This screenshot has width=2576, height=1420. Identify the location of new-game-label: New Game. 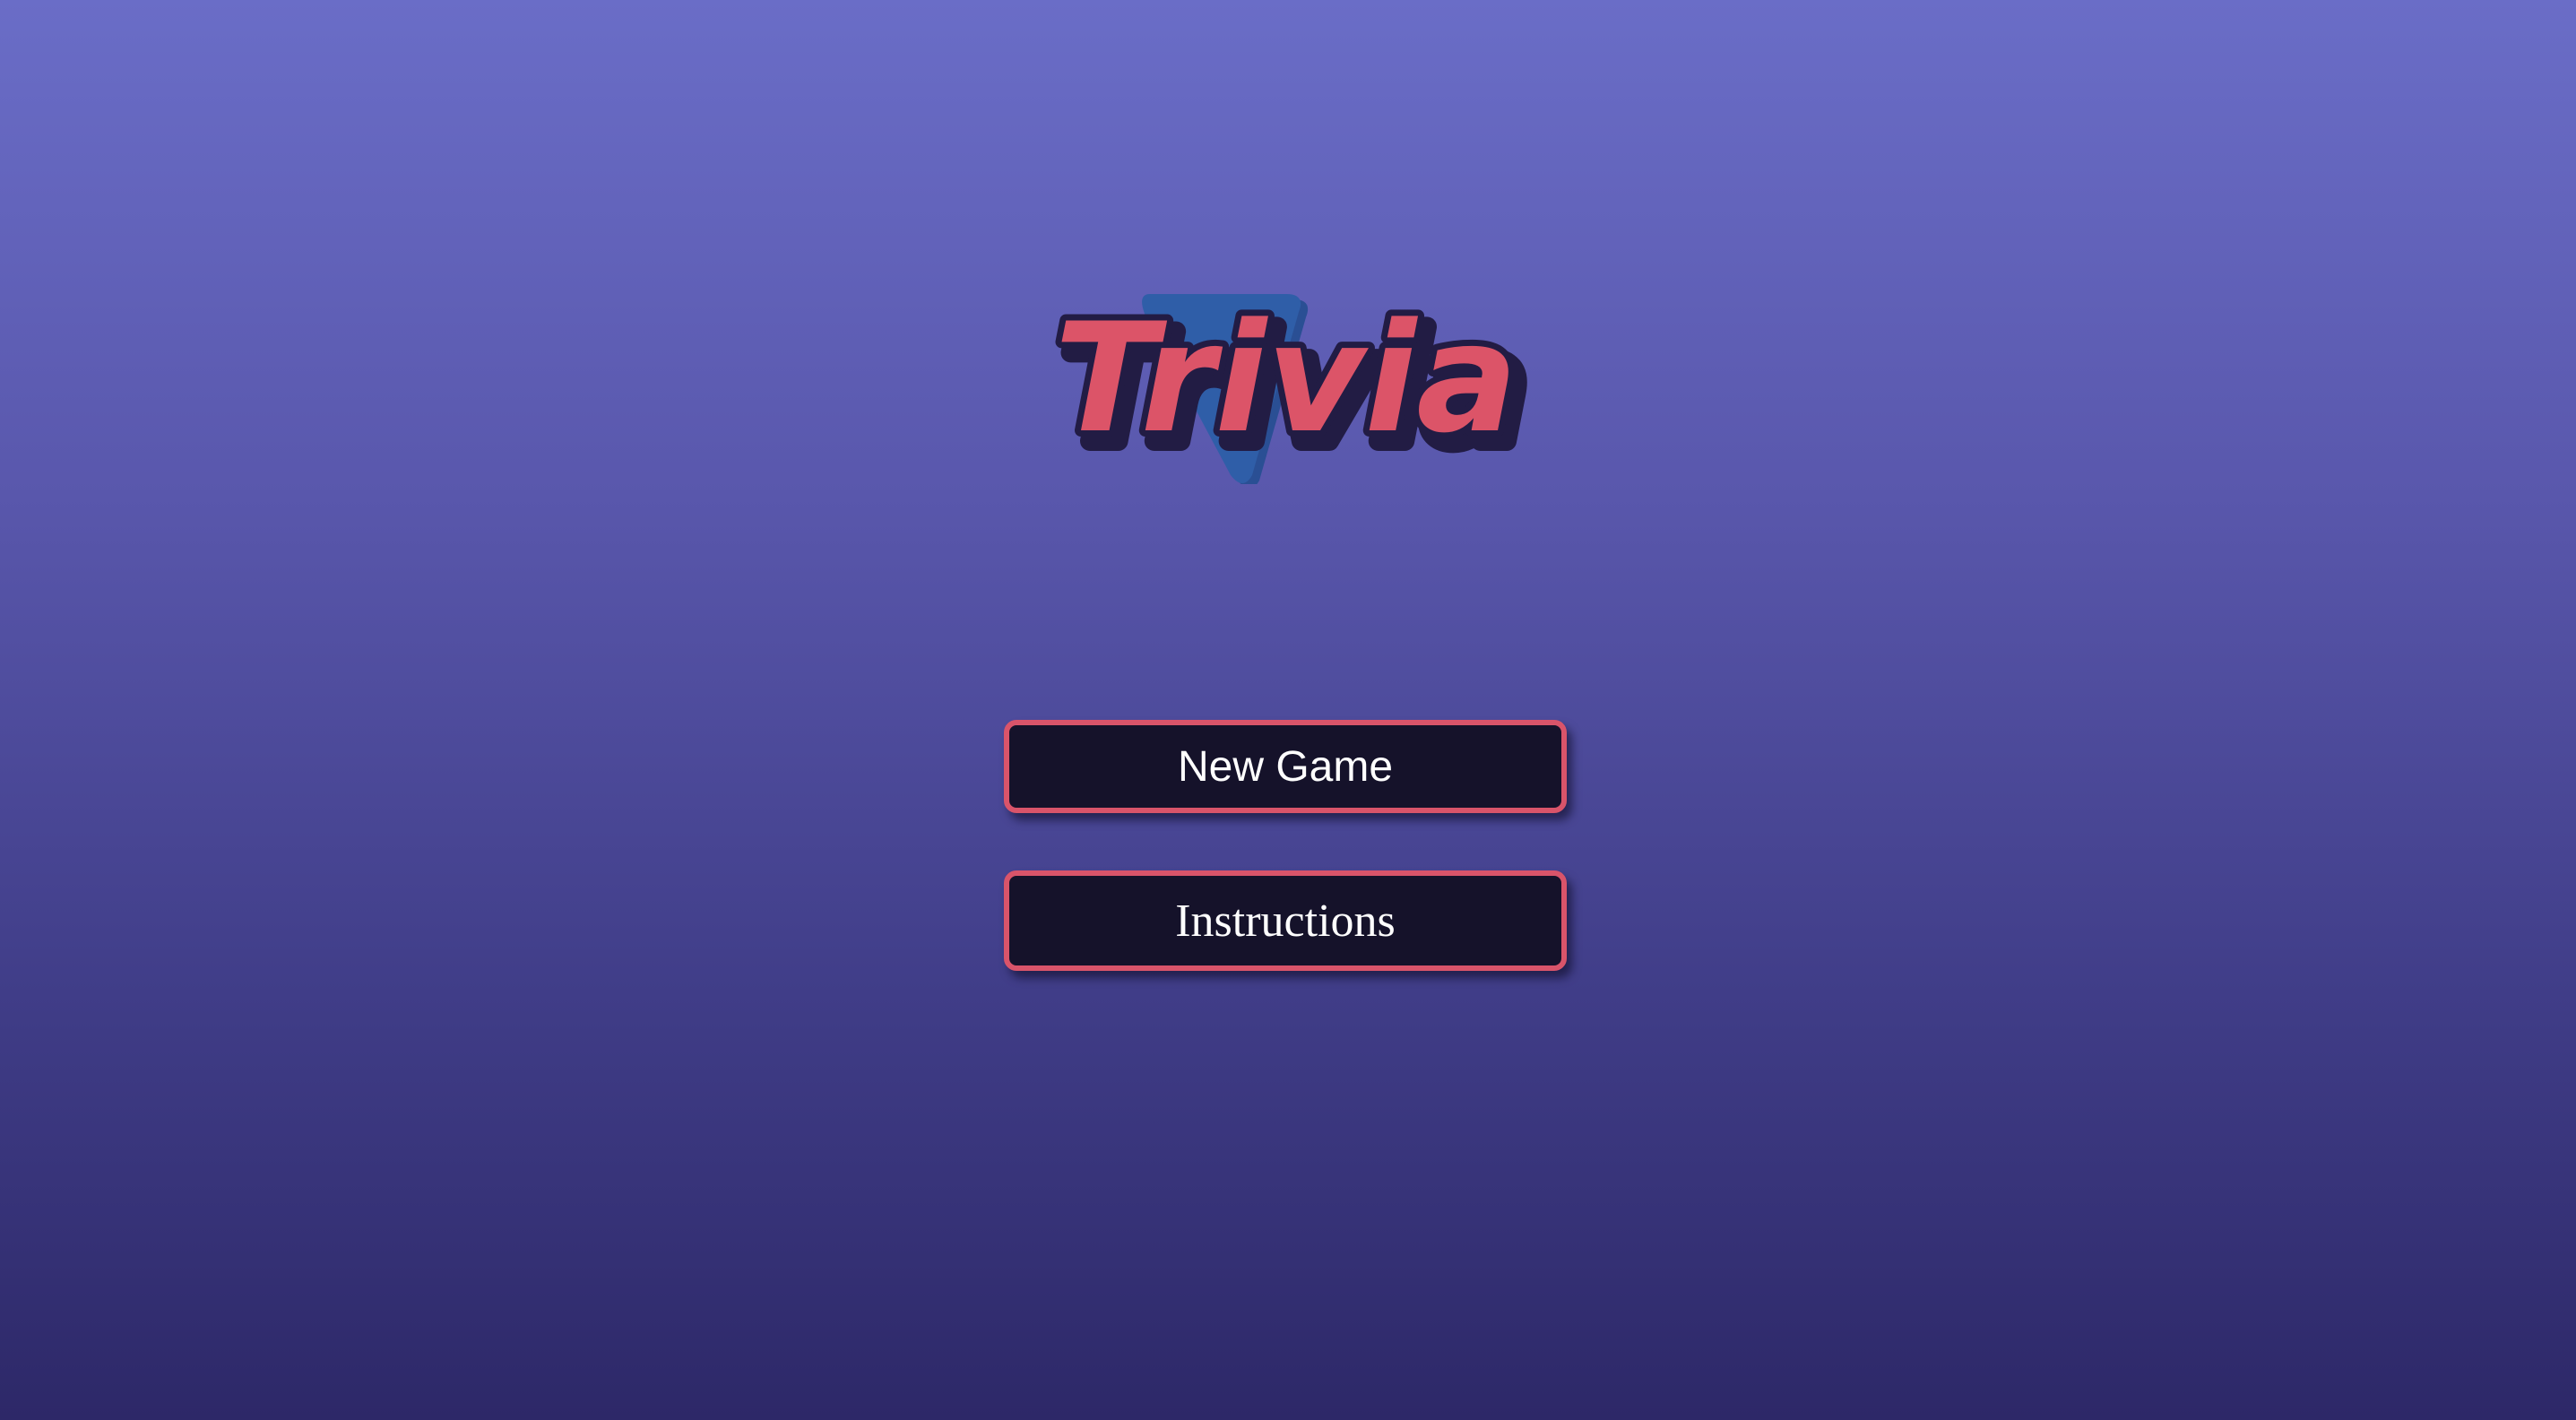
(1285, 767).